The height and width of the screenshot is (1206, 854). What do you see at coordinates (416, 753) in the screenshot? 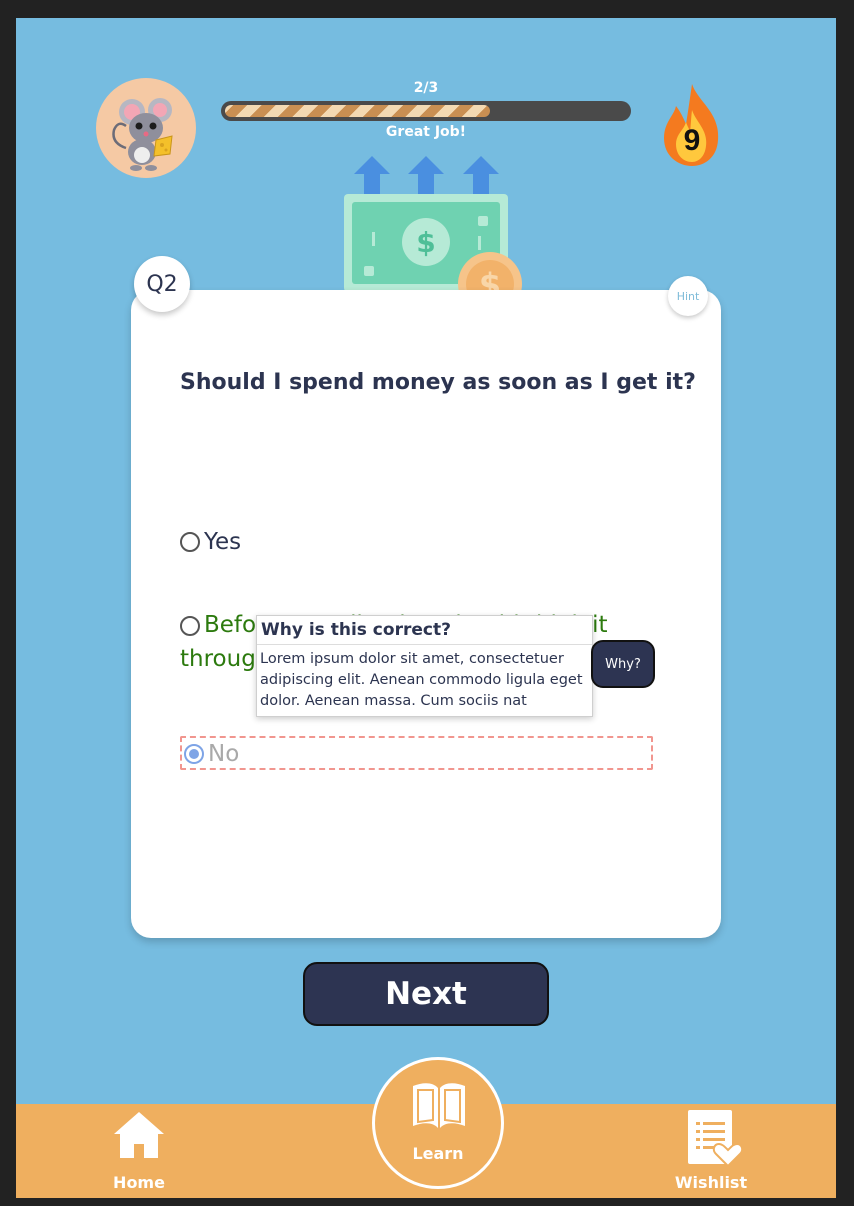
I see `option-no-selected: No` at bounding box center [416, 753].